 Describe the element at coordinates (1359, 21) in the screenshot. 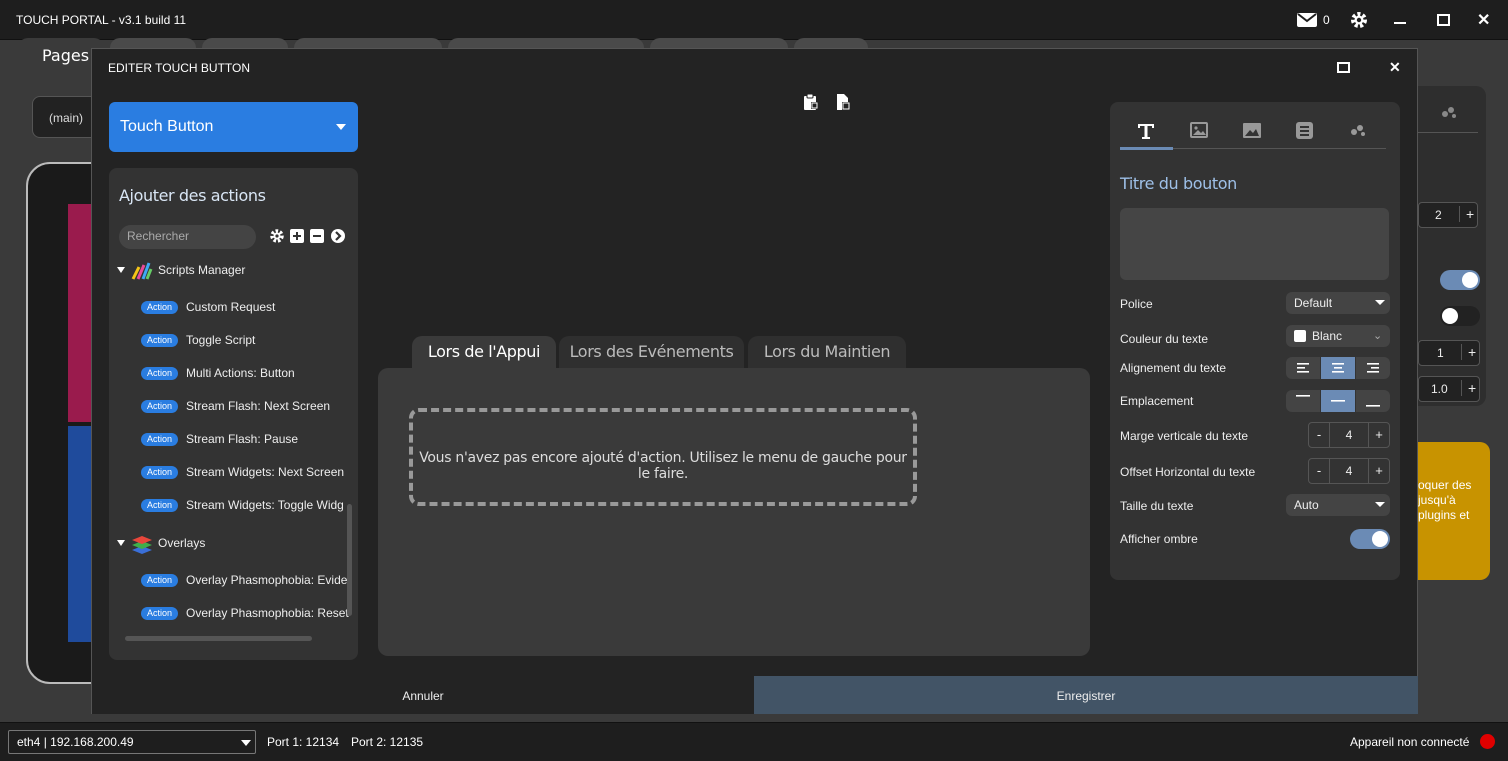

I see `settings-gear-icon` at that location.